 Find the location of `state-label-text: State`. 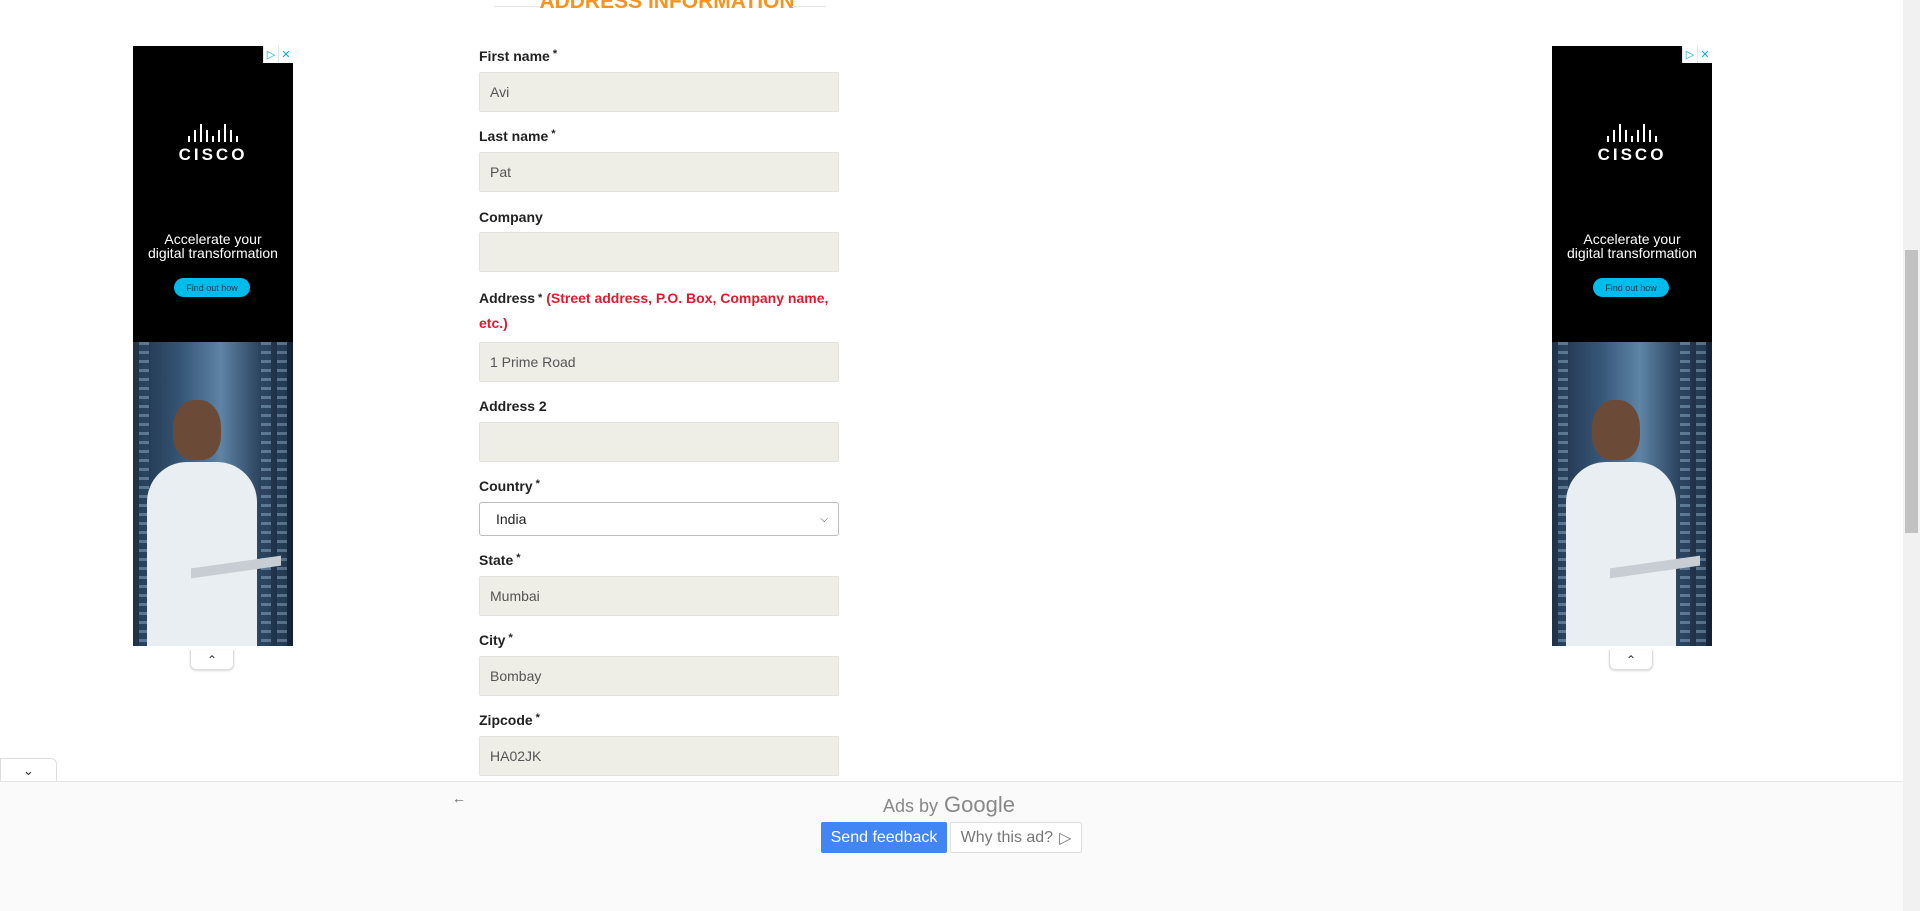

state-label-text: State is located at coordinates (496, 560).